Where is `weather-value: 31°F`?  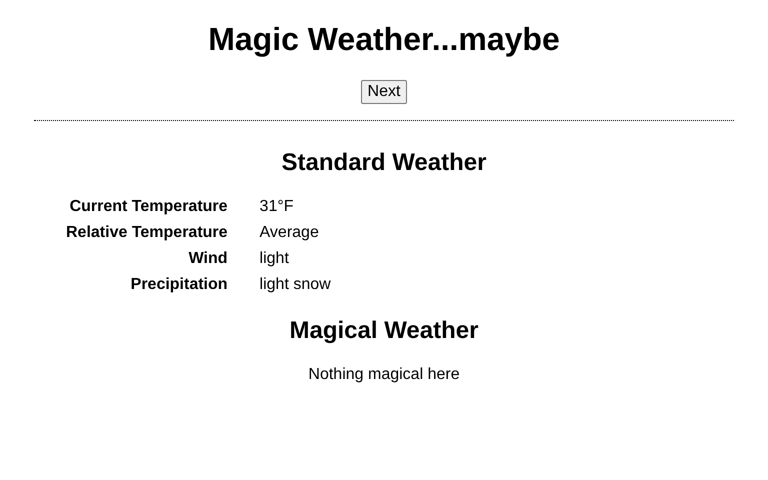
weather-value: 31°F is located at coordinates (277, 207).